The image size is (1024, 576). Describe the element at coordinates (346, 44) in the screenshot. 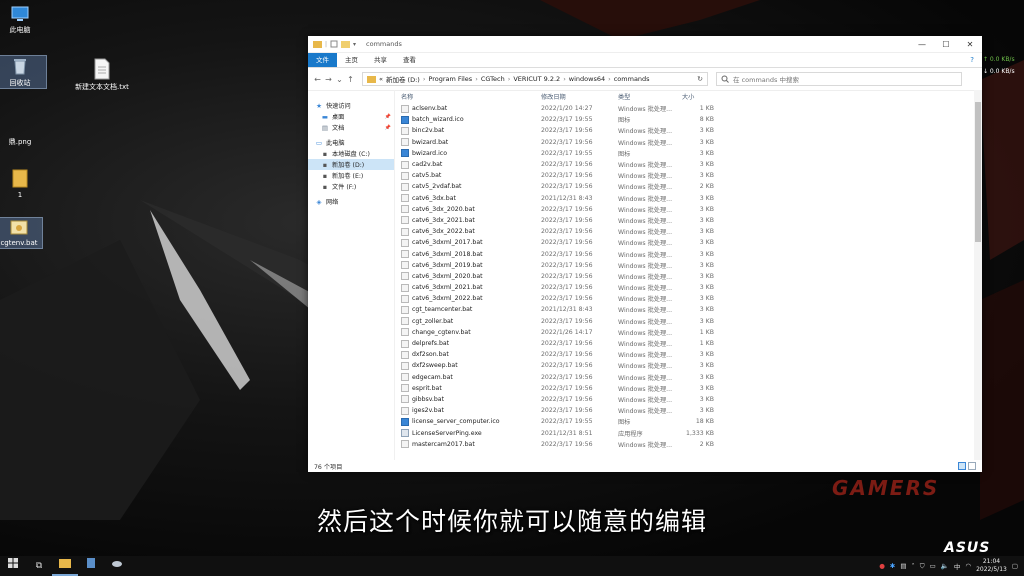

I see `new-folder-icon` at that location.